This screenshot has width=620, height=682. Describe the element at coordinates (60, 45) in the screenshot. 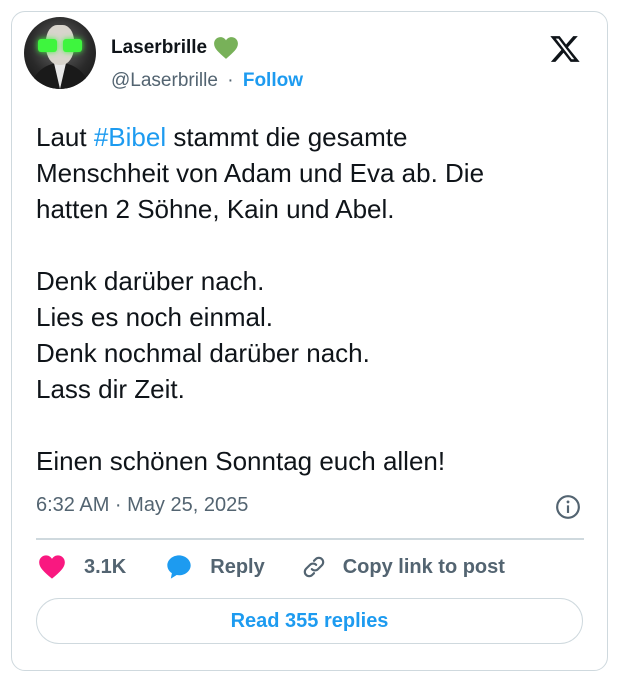

I see `laser-glasses-icon` at that location.